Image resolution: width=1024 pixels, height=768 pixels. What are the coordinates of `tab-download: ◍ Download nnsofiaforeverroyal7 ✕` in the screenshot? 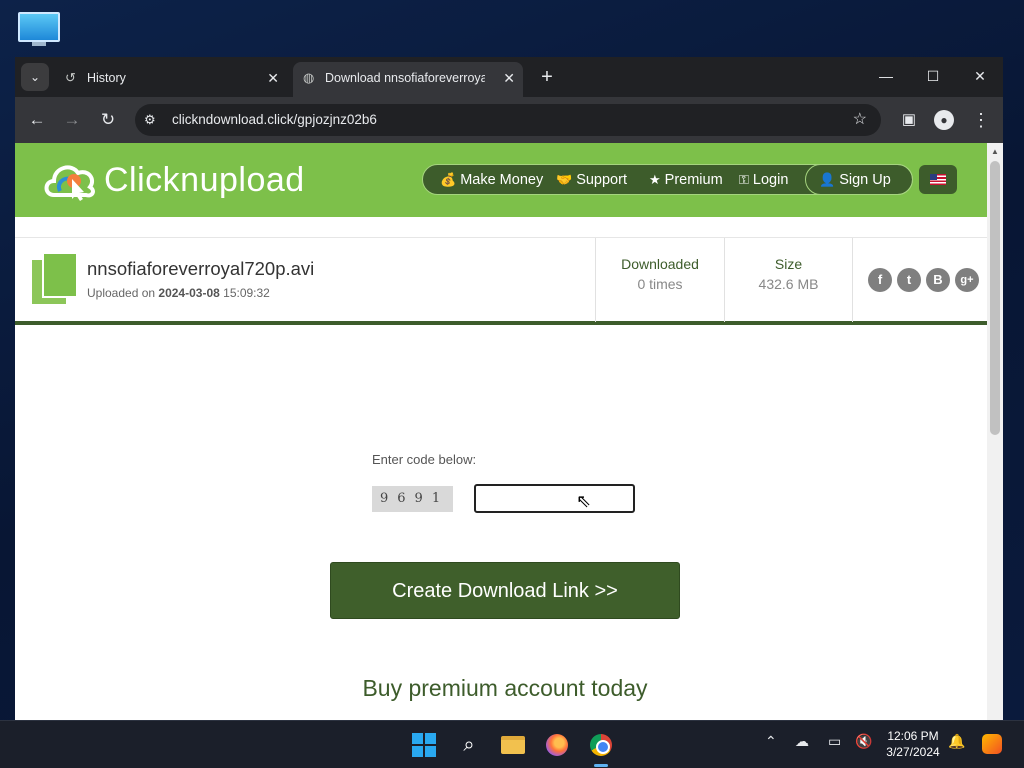 It's located at (408, 79).